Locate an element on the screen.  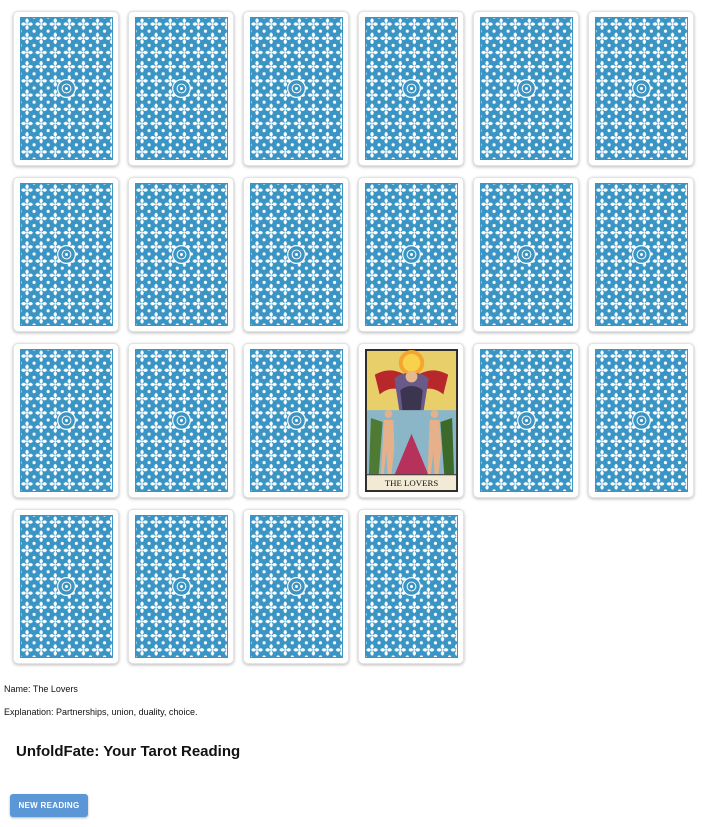
card-front-image: THE LOVERS is located at coordinates (411, 420).